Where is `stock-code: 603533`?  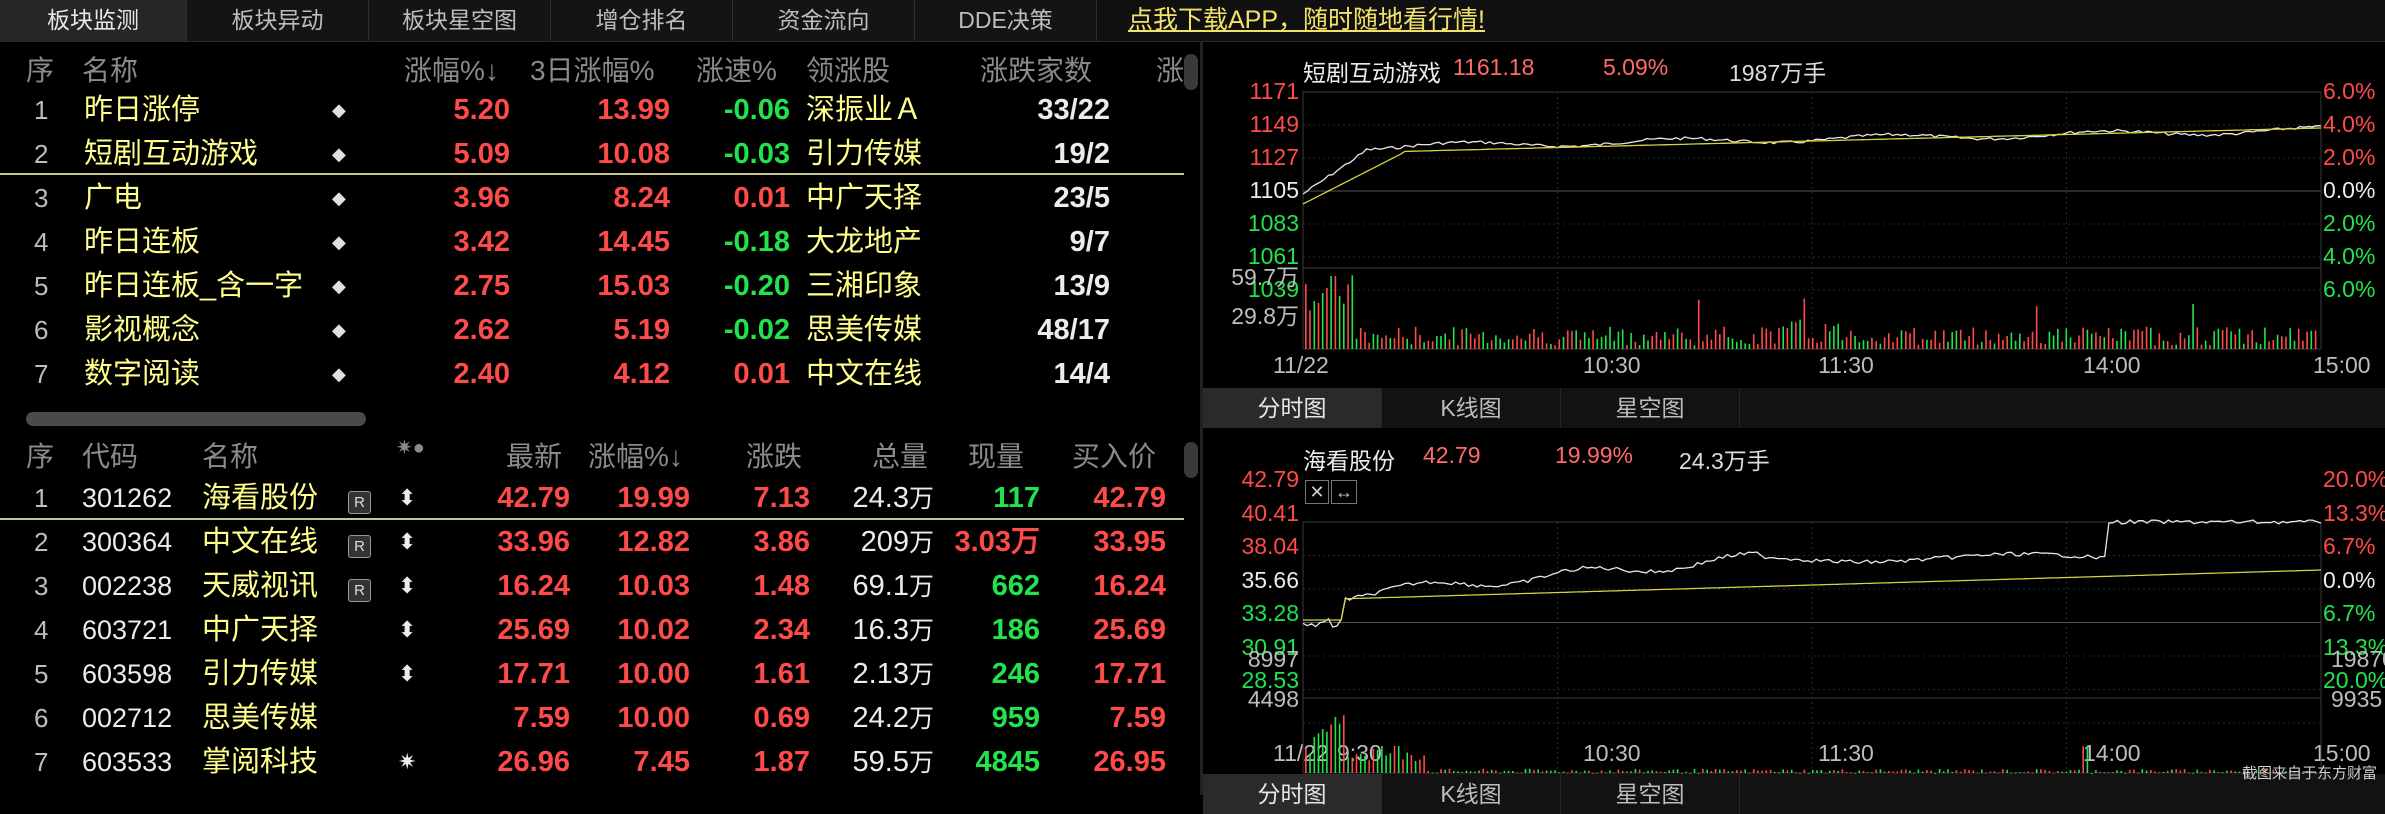
stock-code: 603533 is located at coordinates (127, 762).